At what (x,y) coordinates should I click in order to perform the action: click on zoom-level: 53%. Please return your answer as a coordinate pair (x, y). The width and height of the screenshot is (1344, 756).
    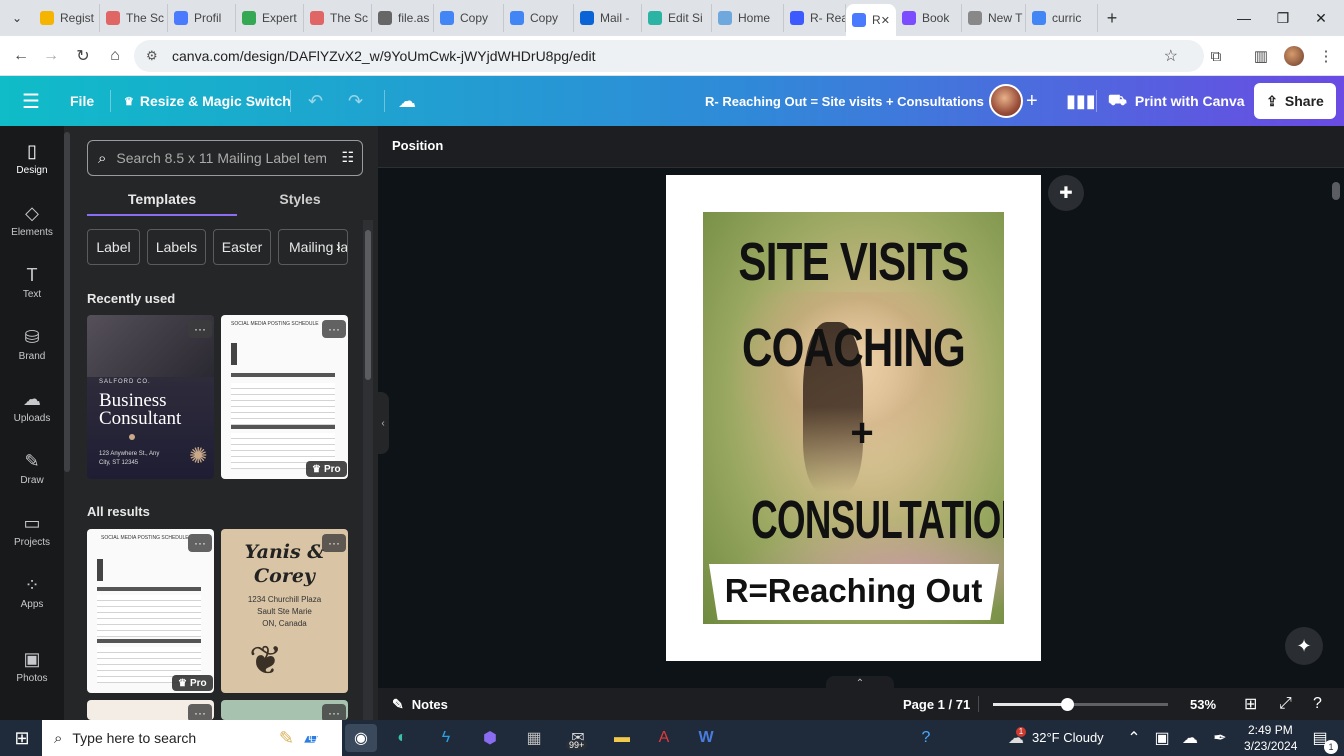
    Looking at the image, I should click on (1203, 704).